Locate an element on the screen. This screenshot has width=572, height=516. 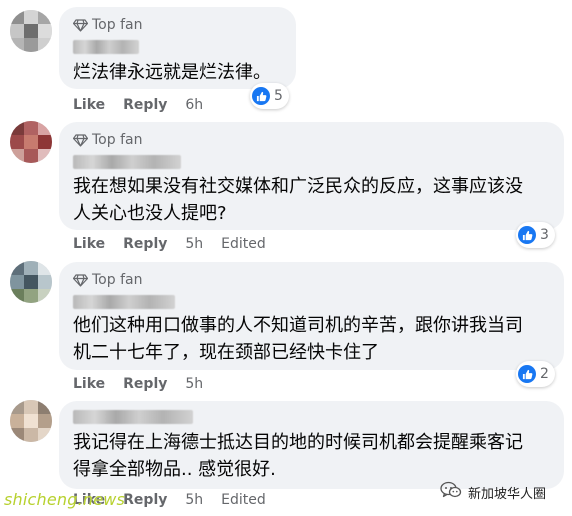
comment-actions: Like Reply 5h is located at coordinates (147, 384).